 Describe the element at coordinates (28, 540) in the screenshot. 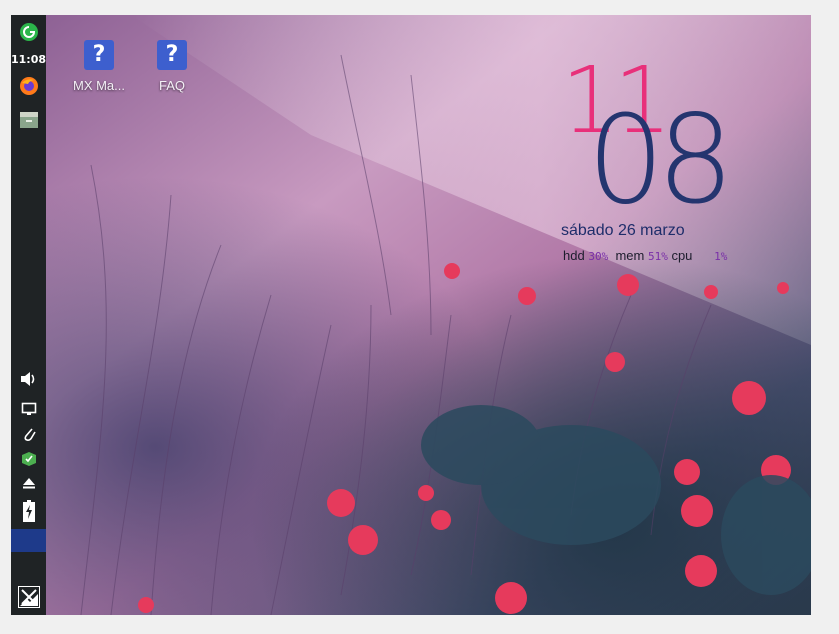

I see `workspace-indicator` at that location.